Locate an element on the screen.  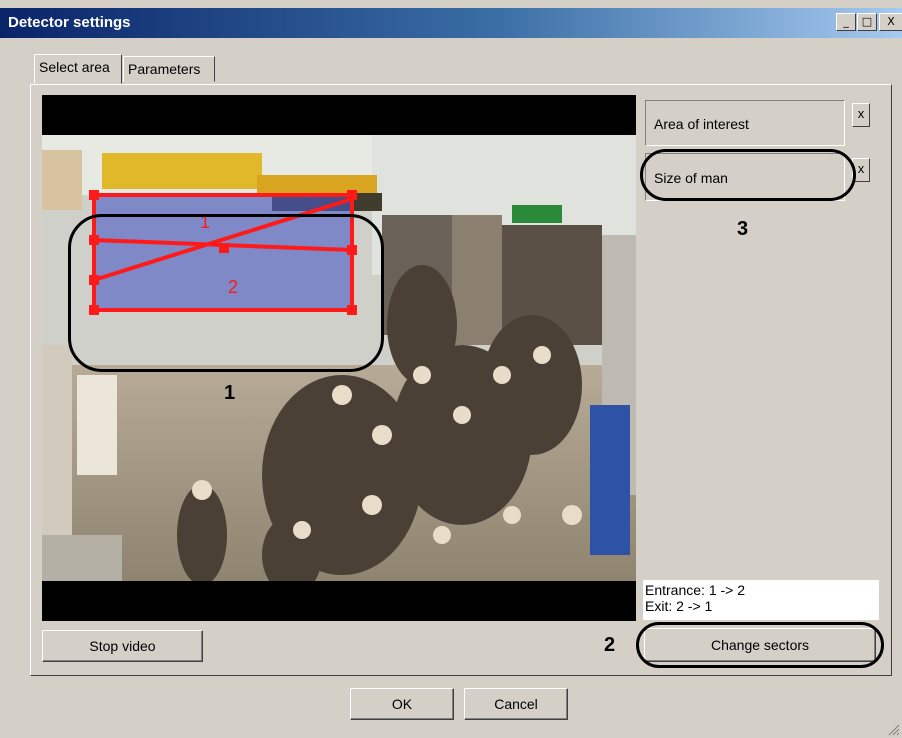
maximize-button: □ is located at coordinates (867, 22).